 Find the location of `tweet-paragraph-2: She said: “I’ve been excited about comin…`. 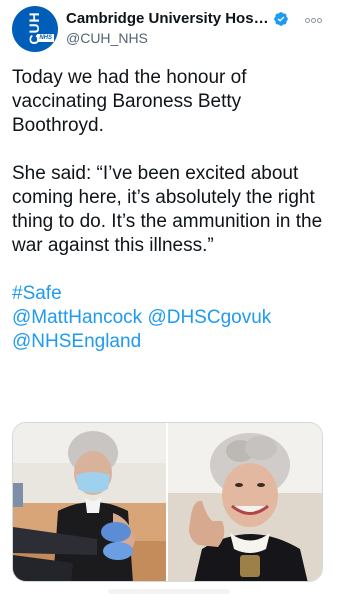

tweet-paragraph-2: She said: “I’ve been excited about comin… is located at coordinates (167, 209).